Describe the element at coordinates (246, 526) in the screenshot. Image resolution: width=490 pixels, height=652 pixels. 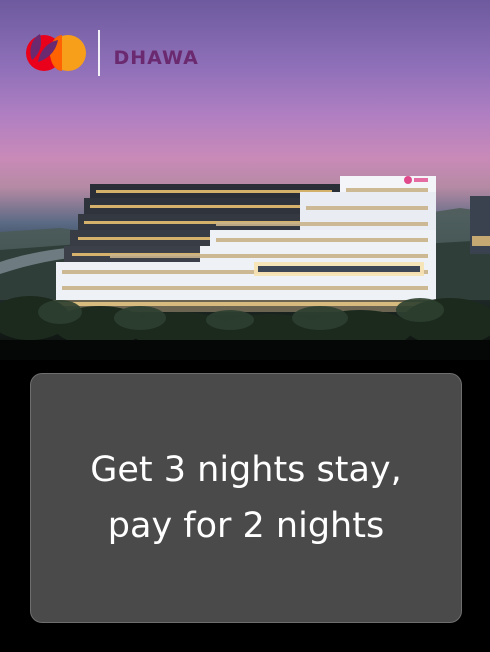
I see `offer-line-2: pay for 2 nights` at that location.